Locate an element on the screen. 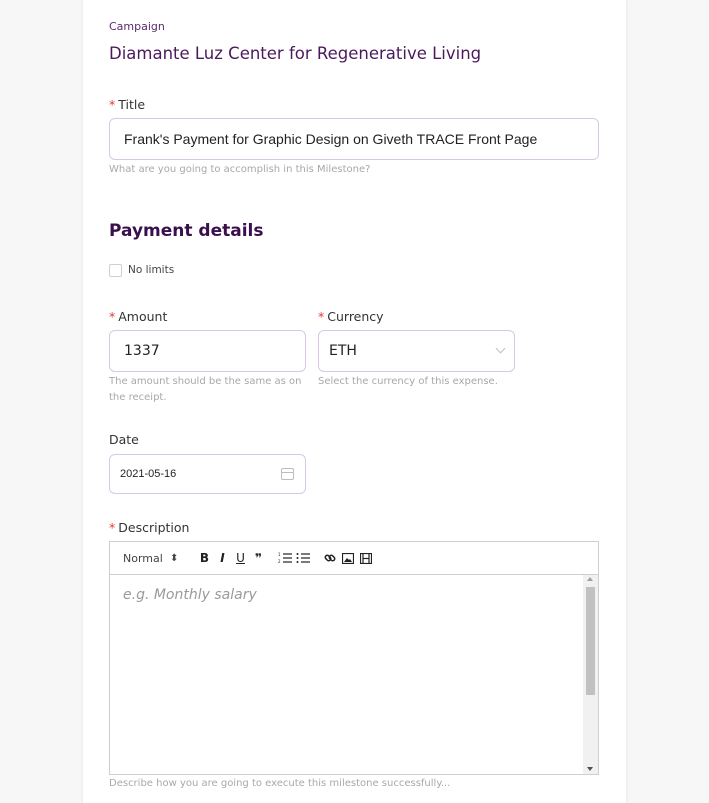 This screenshot has width=709, height=803. date-label: Date is located at coordinates (124, 439).